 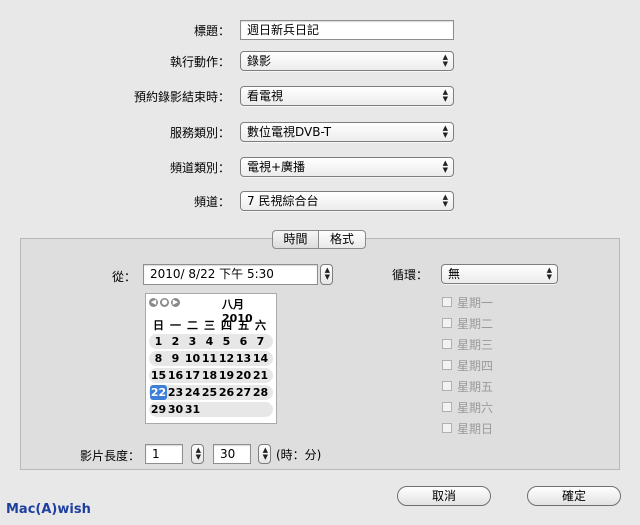 I want to click on from-stepper: ▲ ▼, so click(x=326, y=274).